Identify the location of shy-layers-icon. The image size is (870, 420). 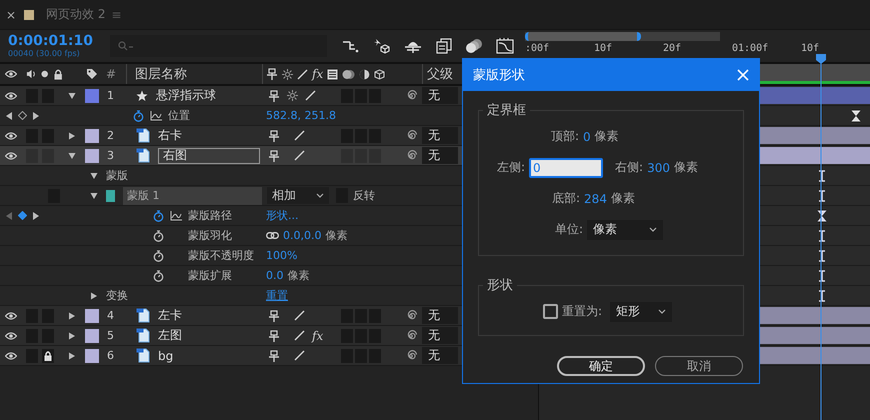
(413, 46).